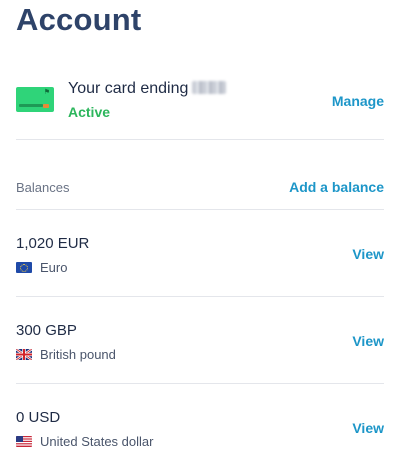 The width and height of the screenshot is (400, 464). Describe the element at coordinates (336, 187) in the screenshot. I see `add-balance-button: Add a balance` at that location.